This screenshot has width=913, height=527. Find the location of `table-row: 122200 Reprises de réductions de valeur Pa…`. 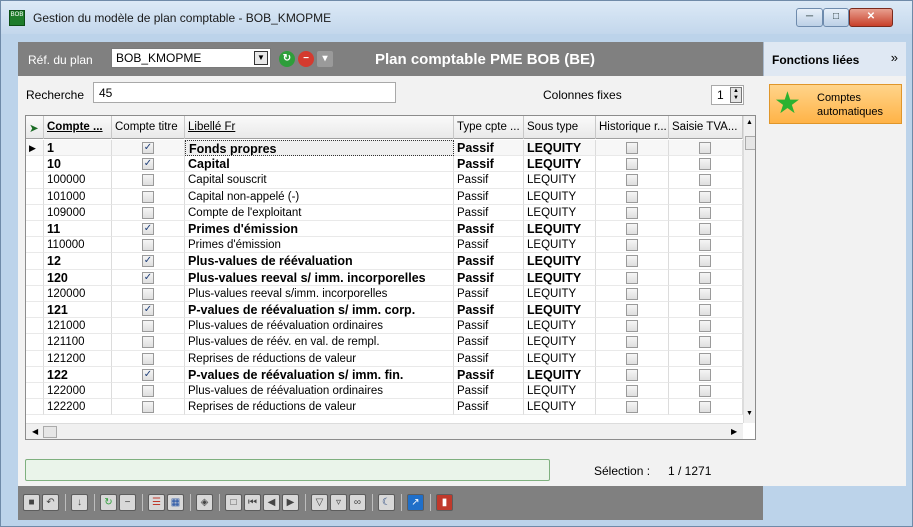

table-row: 122200 Reprises de réductions de valeur Pa… is located at coordinates (384, 407).